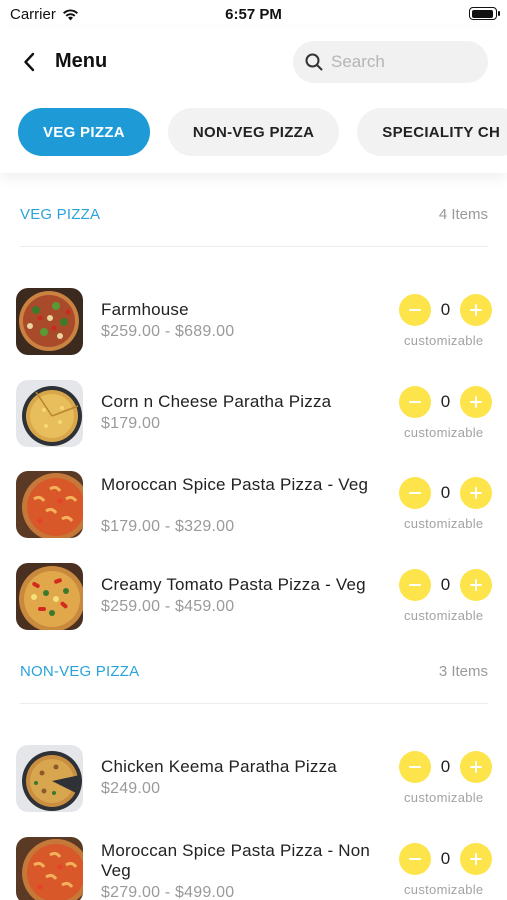  What do you see at coordinates (219, 766) in the screenshot?
I see `item-name: Chicken Keema Paratha Pizza` at bounding box center [219, 766].